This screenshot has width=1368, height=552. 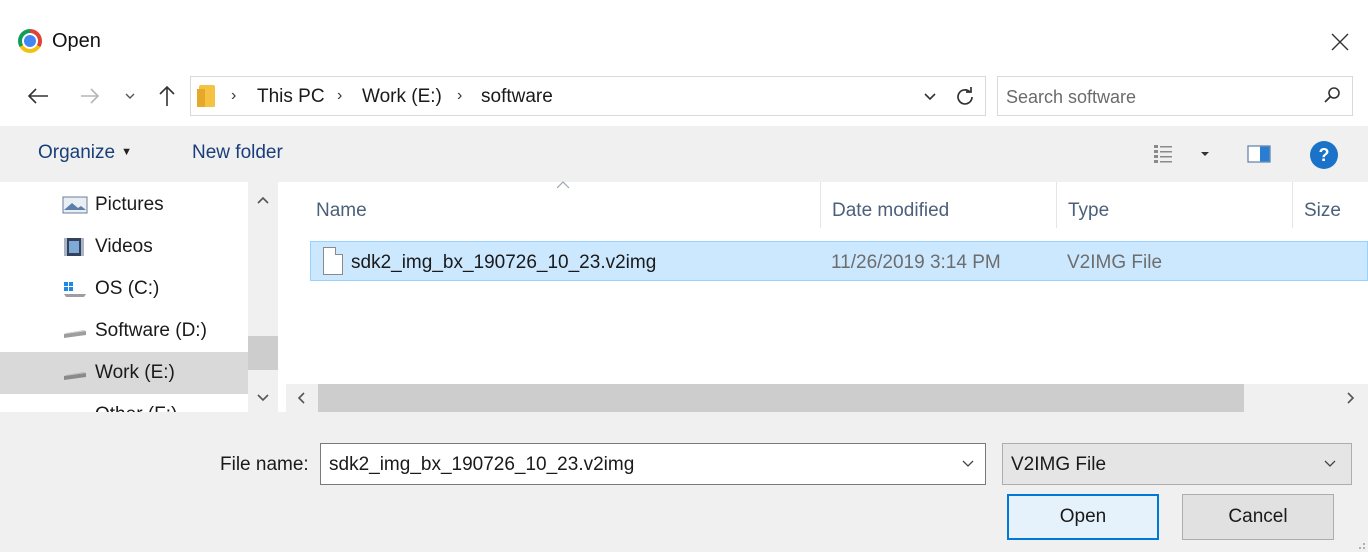 I want to click on up-arrow-icon, so click(x=167, y=95).